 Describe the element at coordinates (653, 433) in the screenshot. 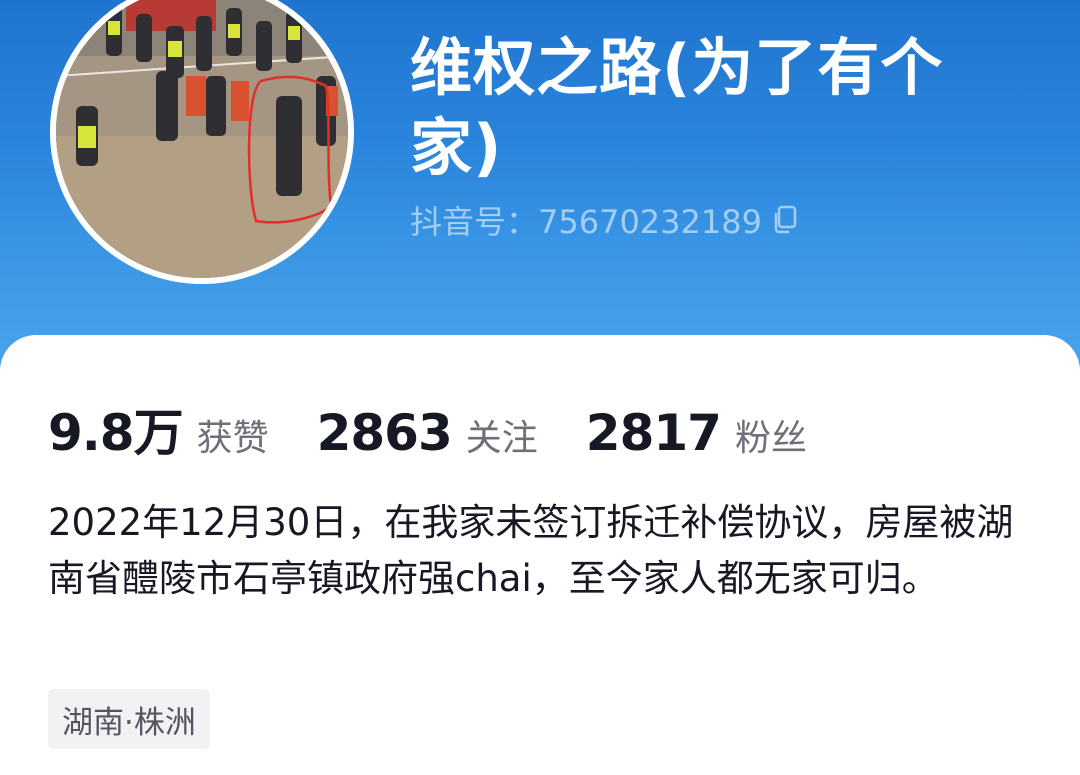

I see `stat-followers-value: 2817` at that location.